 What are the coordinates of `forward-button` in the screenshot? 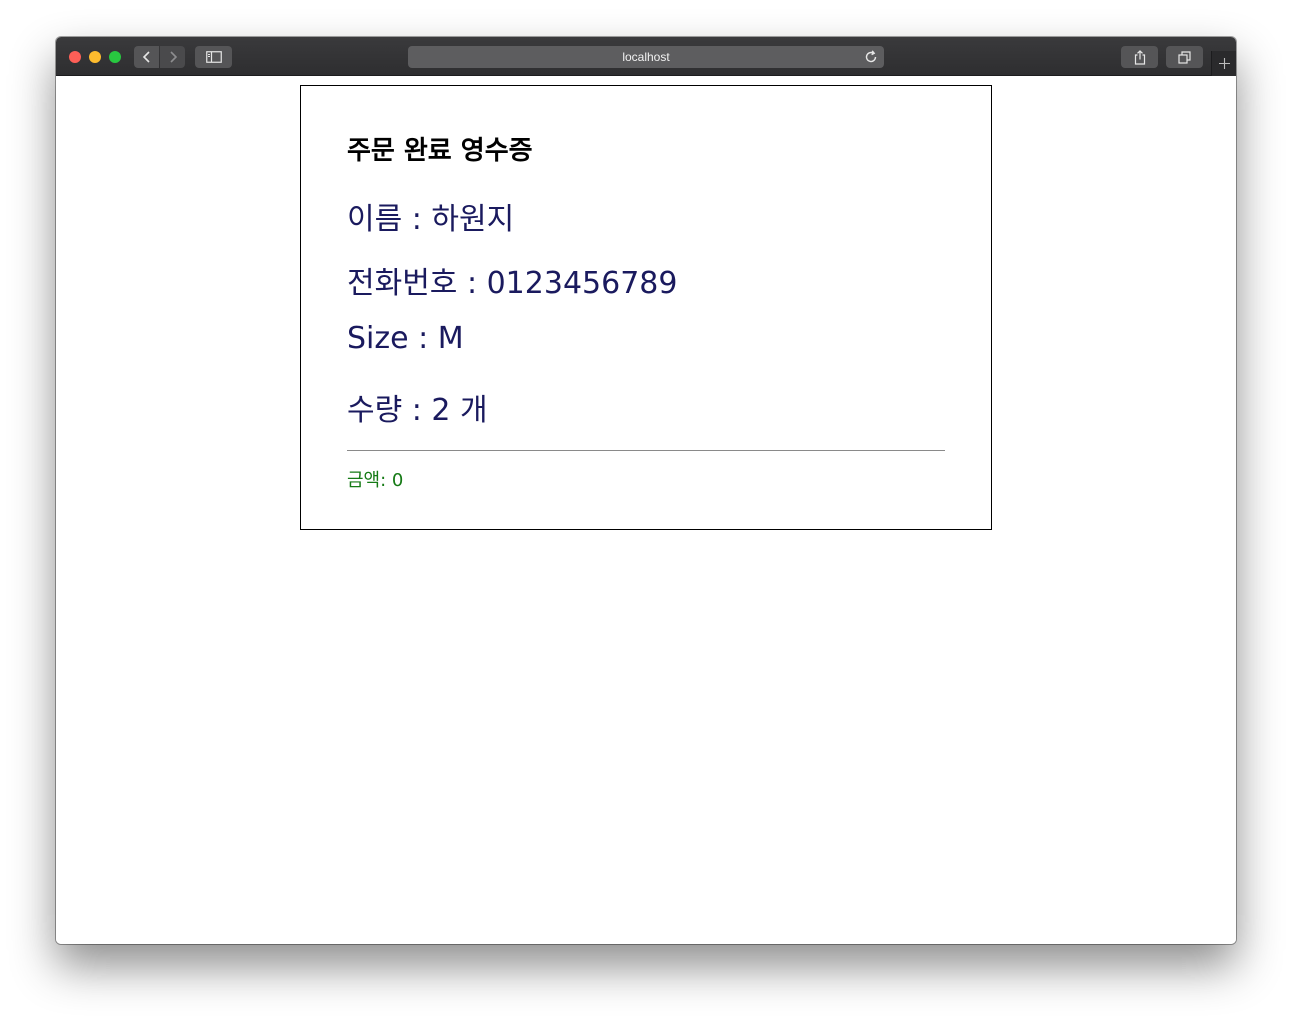 It's located at (172, 57).